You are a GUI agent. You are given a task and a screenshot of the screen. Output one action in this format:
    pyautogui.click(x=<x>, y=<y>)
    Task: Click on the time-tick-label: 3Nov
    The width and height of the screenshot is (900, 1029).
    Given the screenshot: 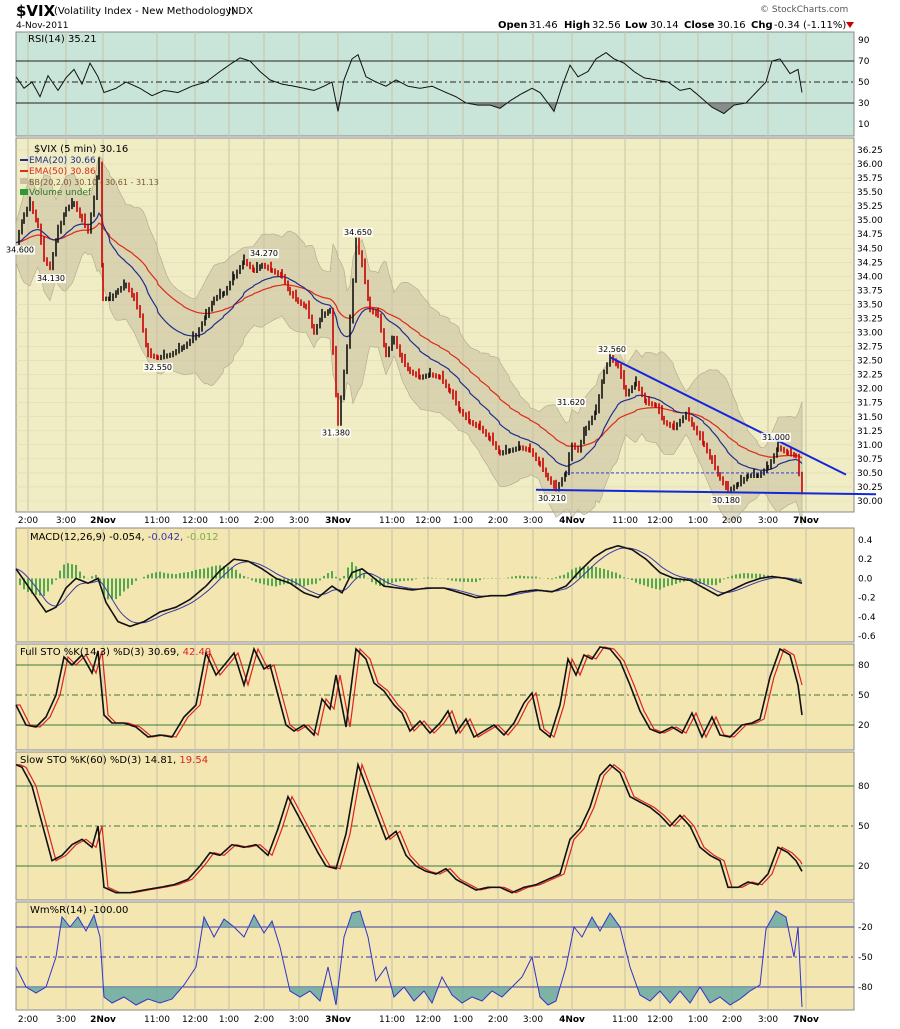 What is the action you would take?
    pyautogui.click(x=338, y=1020)
    